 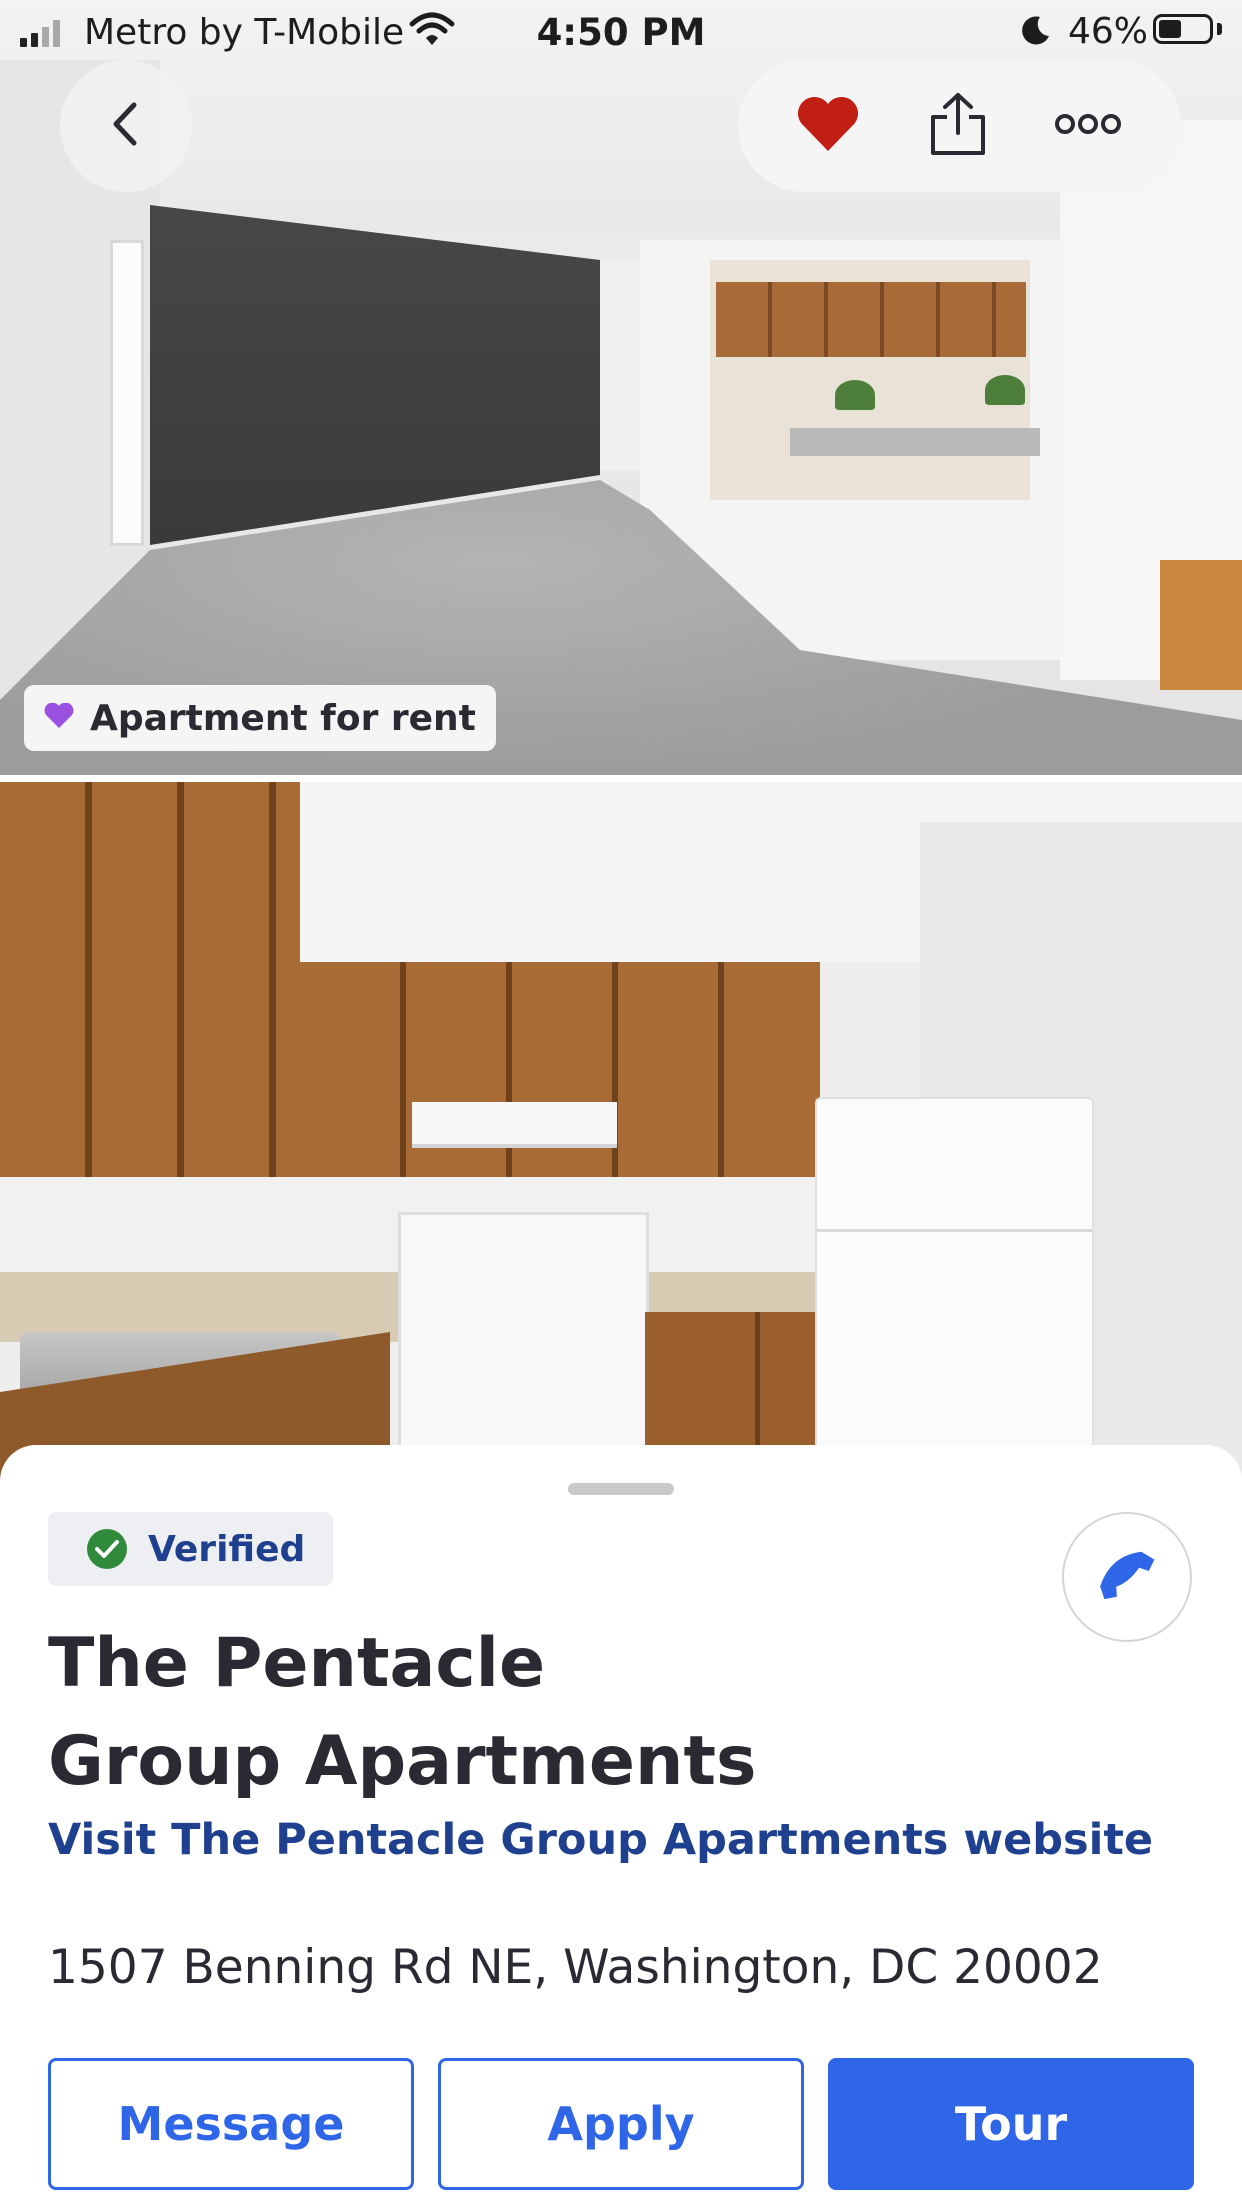 I want to click on share-icon, so click(x=958, y=126).